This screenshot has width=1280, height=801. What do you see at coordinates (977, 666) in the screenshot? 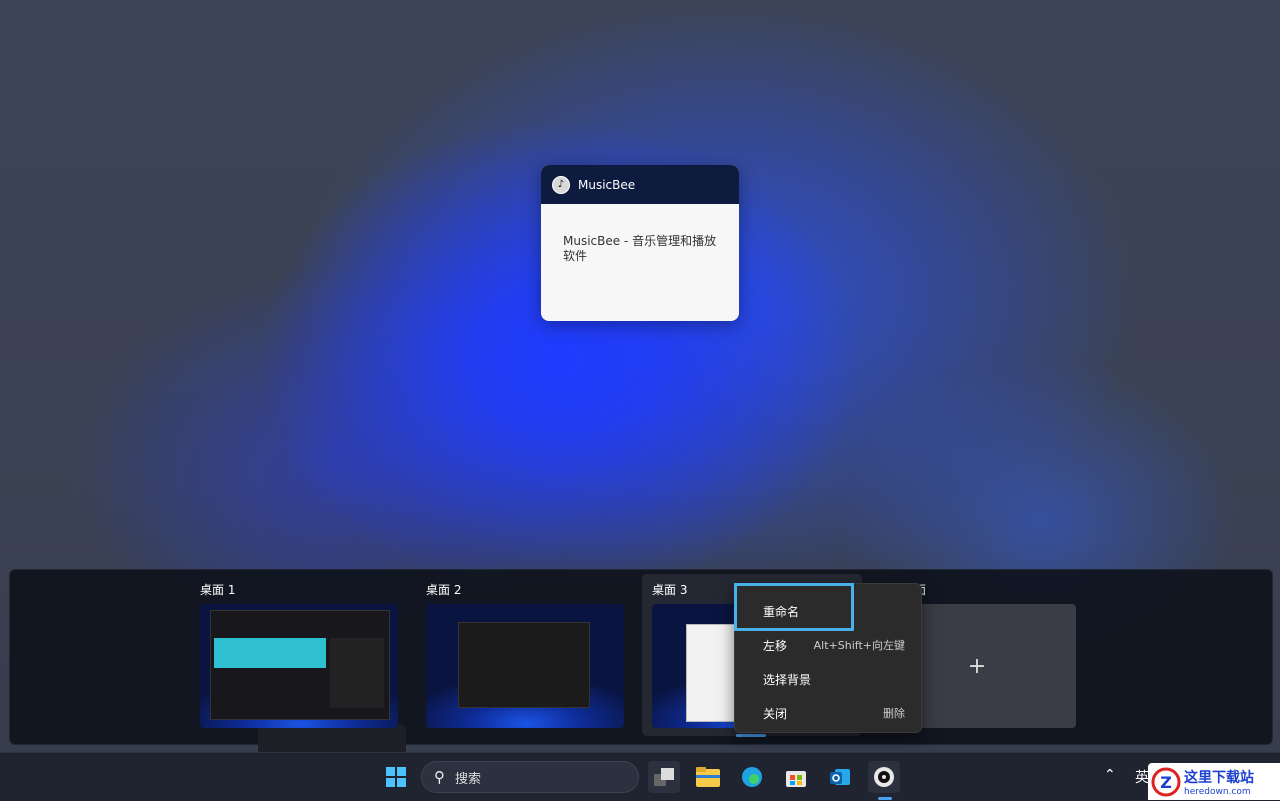
I see `plus-icon: +` at bounding box center [977, 666].